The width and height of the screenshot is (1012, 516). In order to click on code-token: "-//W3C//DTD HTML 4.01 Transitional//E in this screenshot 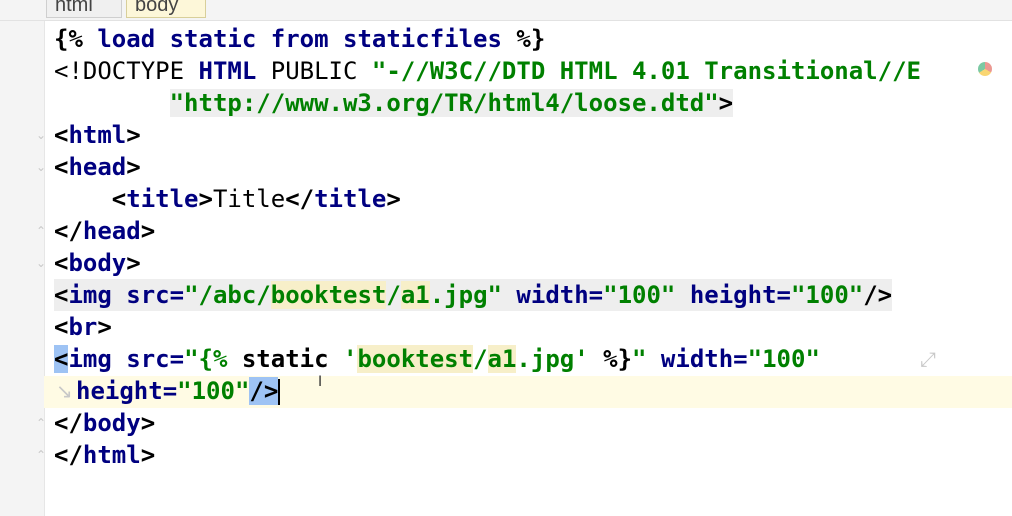, I will do `click(646, 71)`.